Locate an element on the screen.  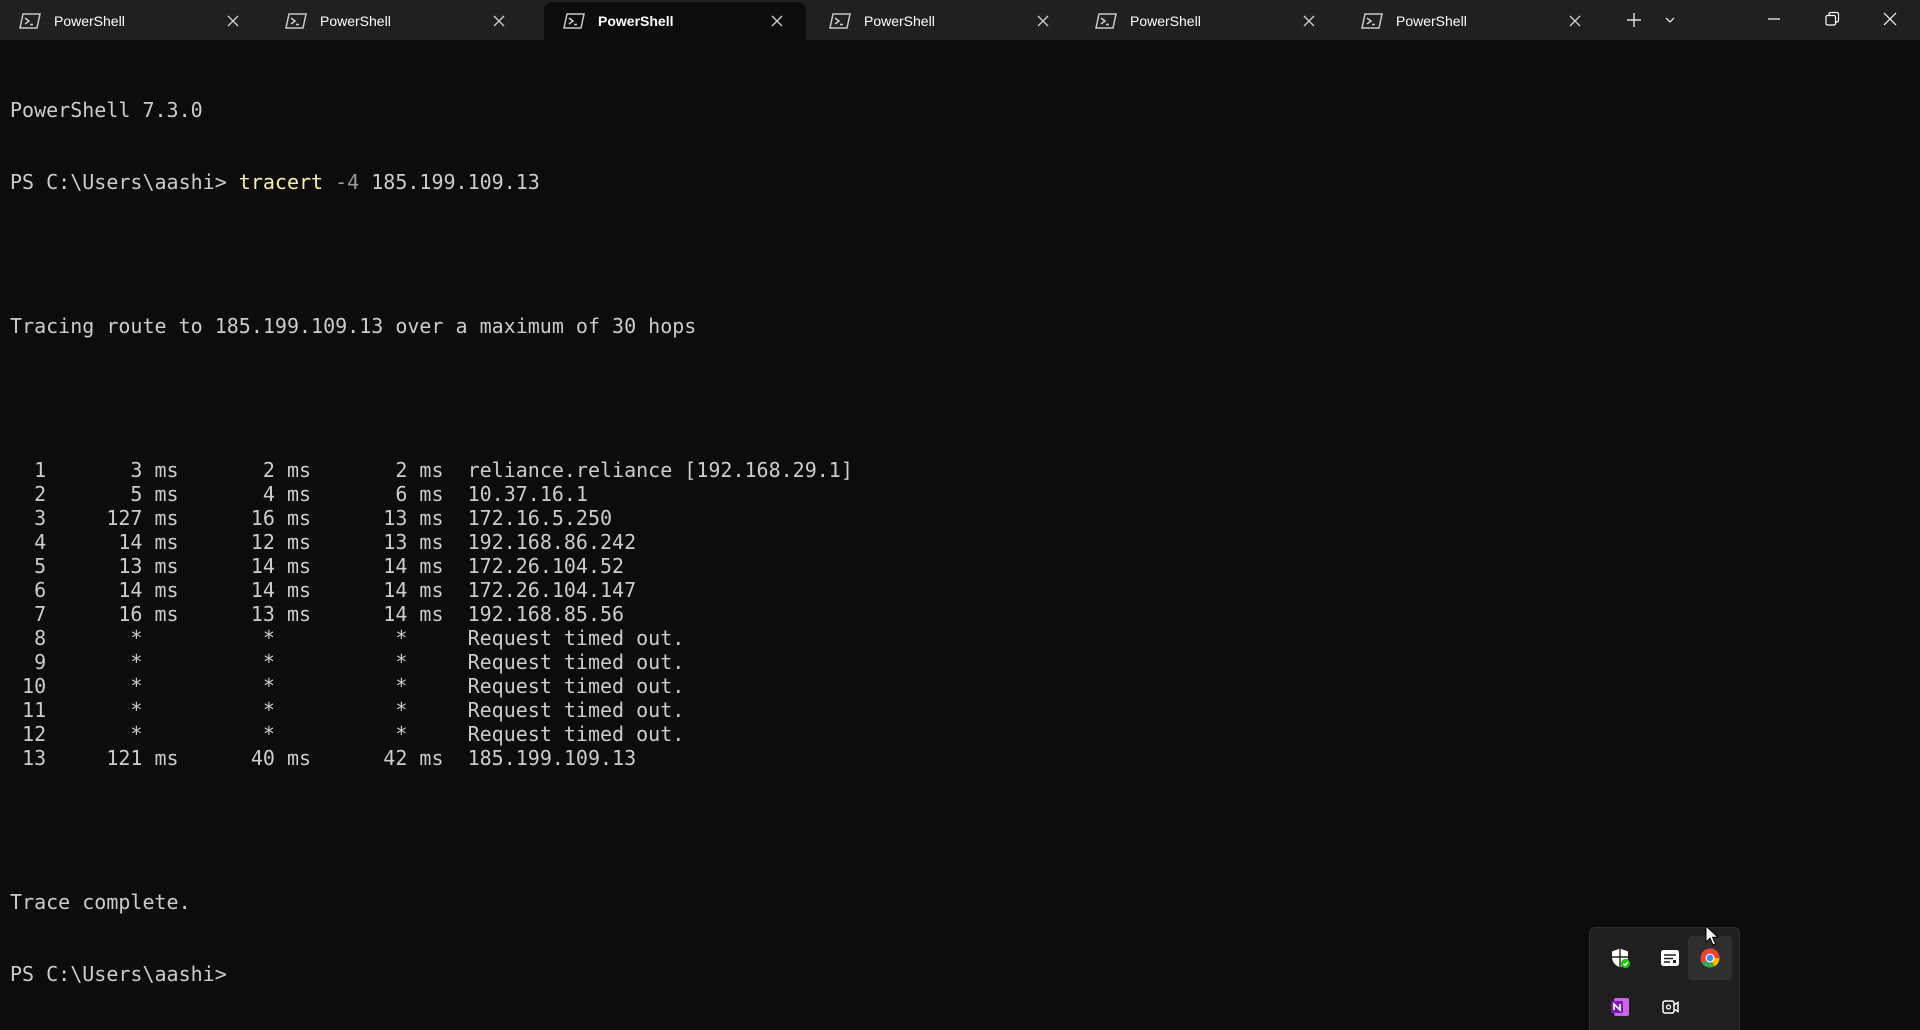
tray-onenote is located at coordinates (1620, 1007).